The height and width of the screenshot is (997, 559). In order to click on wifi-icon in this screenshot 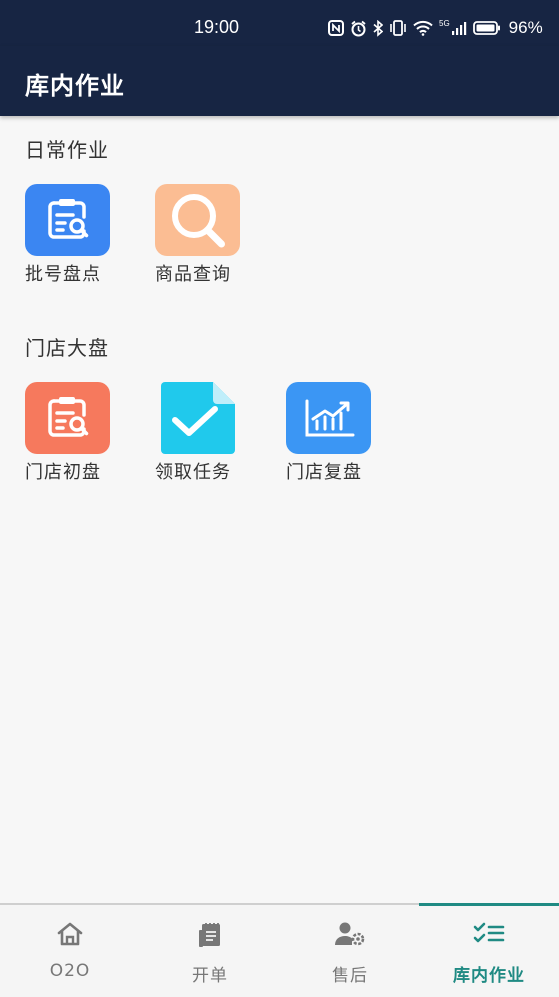, I will do `click(423, 28)`.